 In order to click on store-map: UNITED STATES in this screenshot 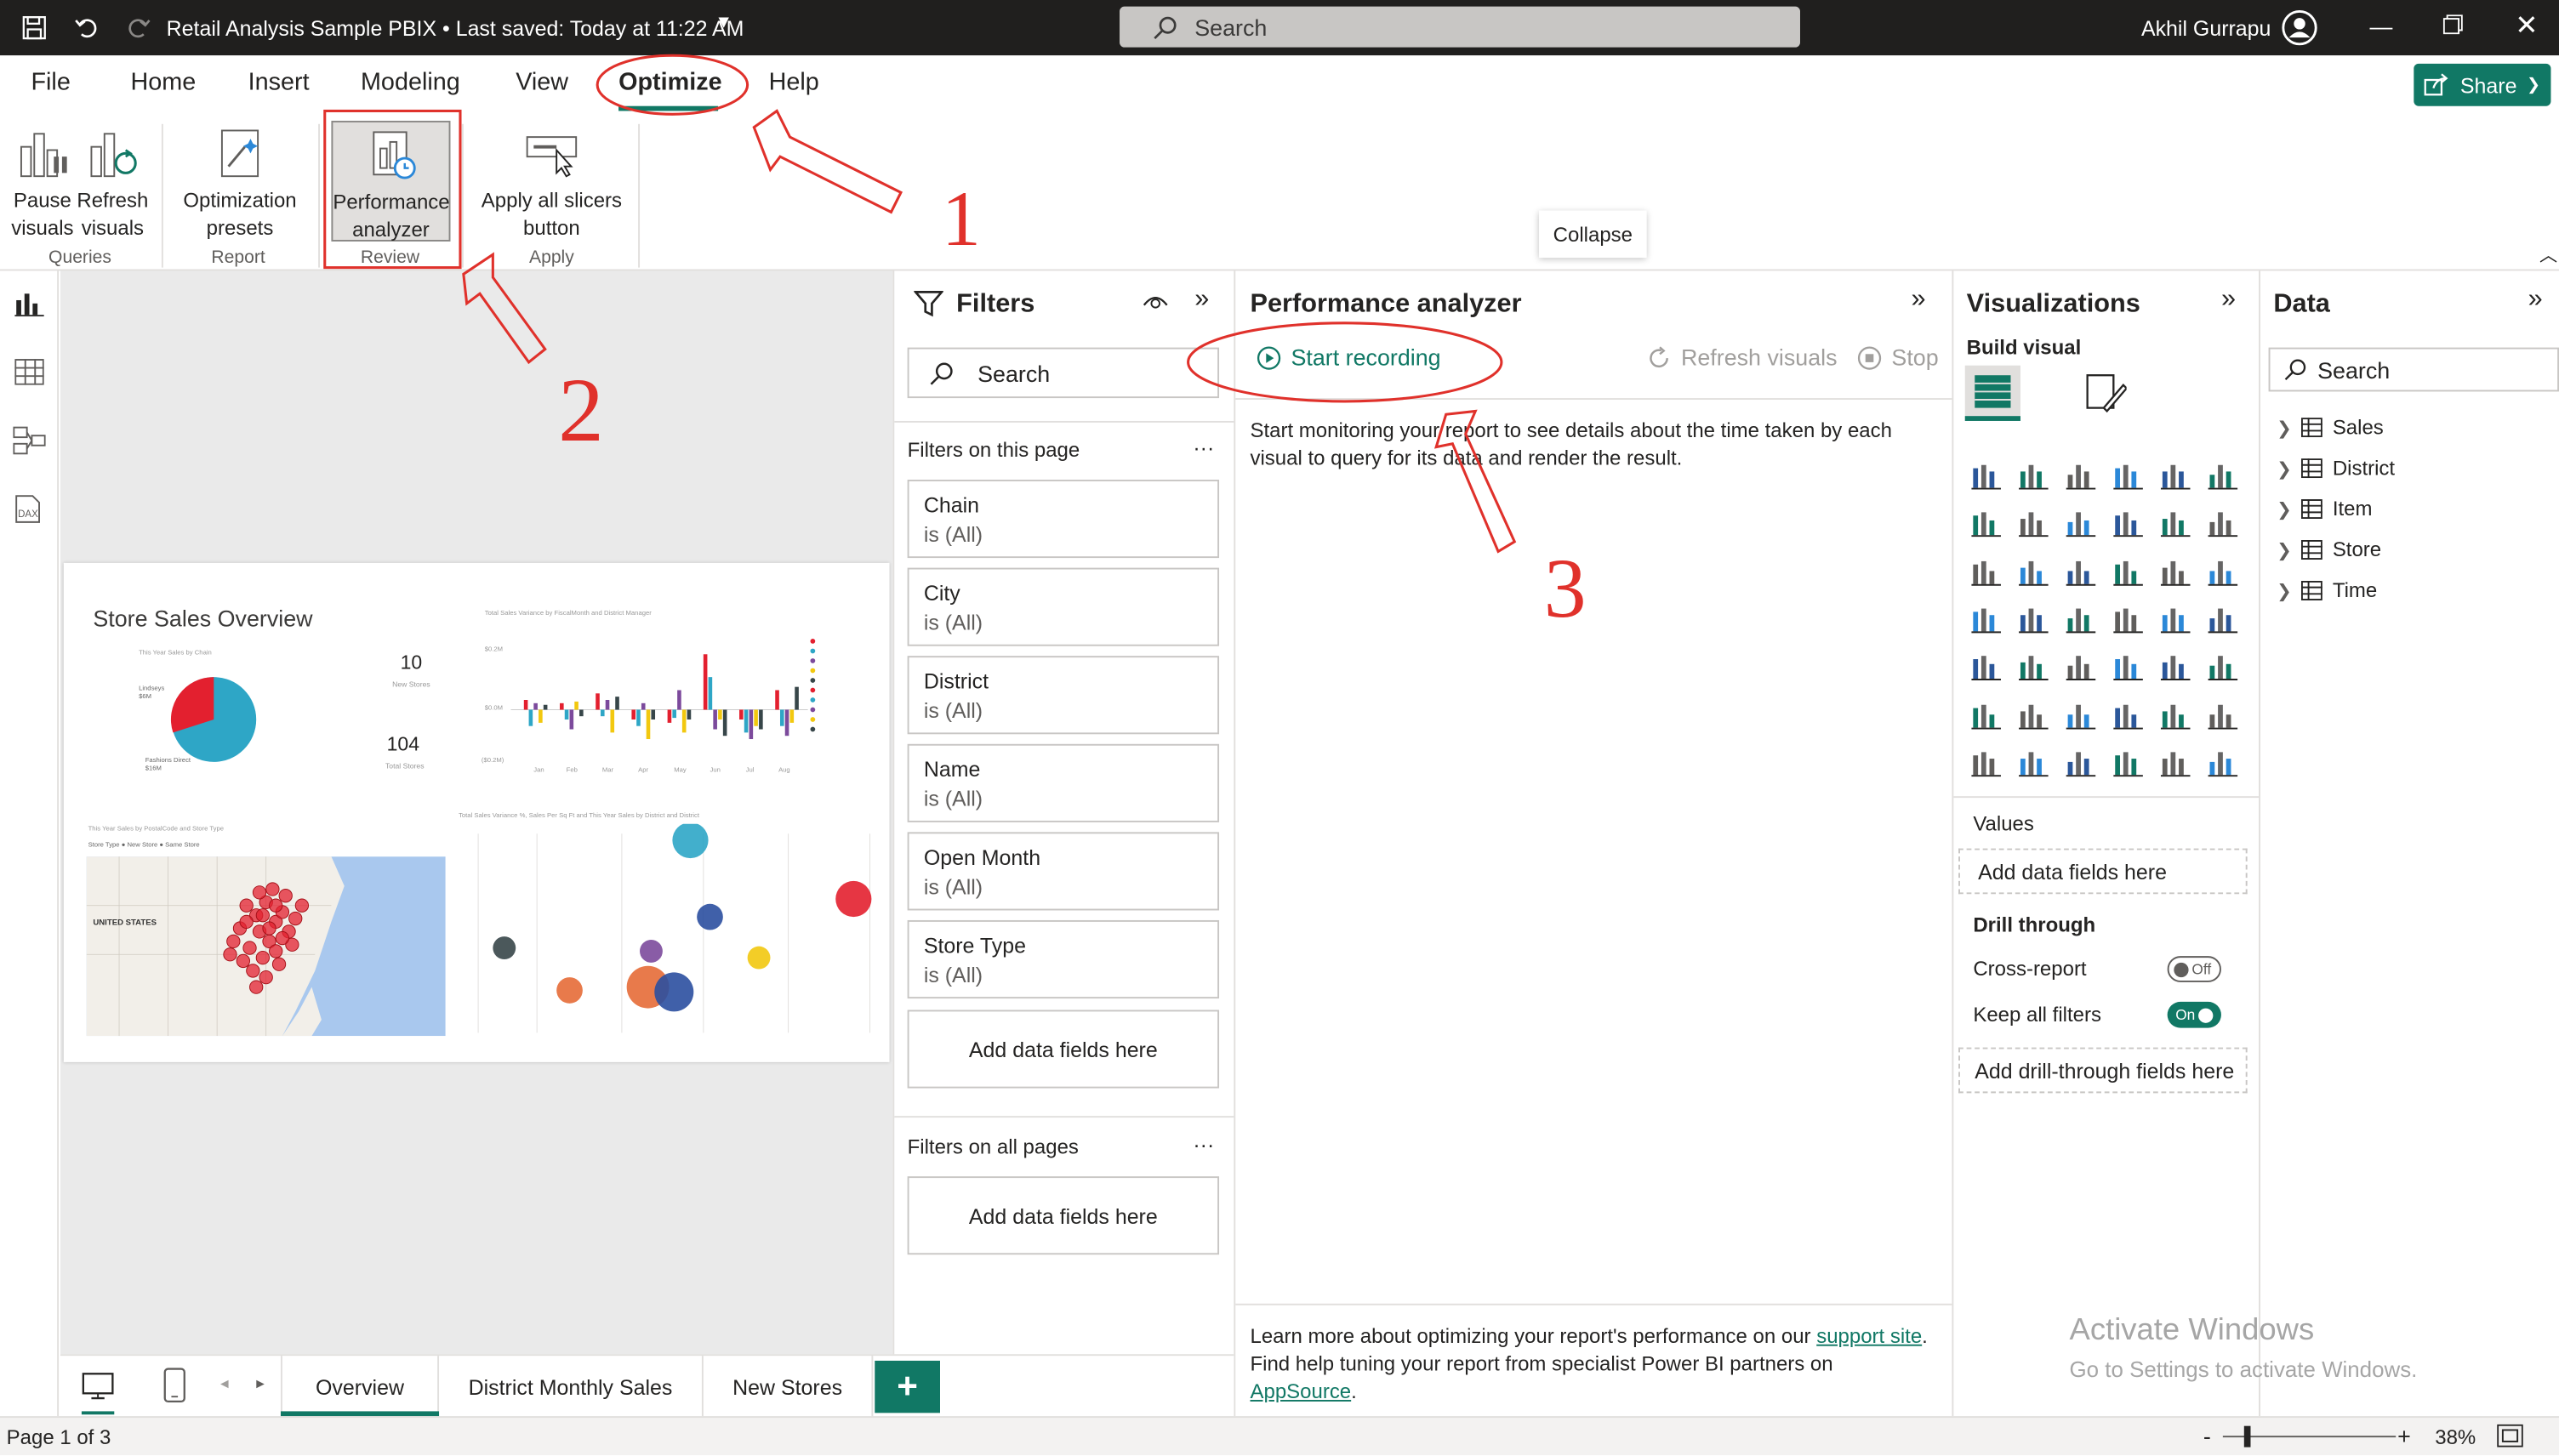, I will do `click(266, 946)`.